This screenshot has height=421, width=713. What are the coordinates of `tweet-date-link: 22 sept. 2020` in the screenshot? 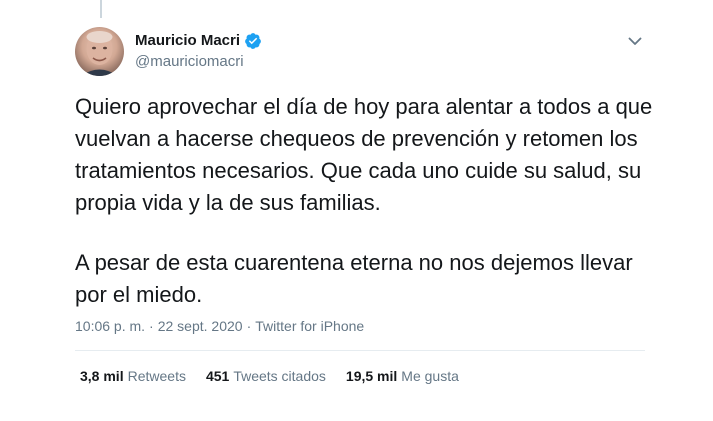 It's located at (200, 326).